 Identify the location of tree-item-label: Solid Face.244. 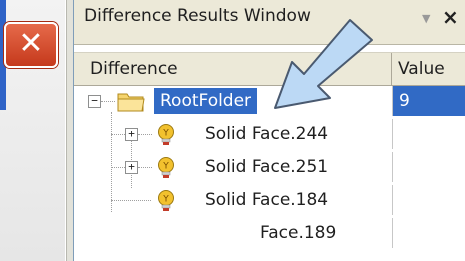
(267, 134).